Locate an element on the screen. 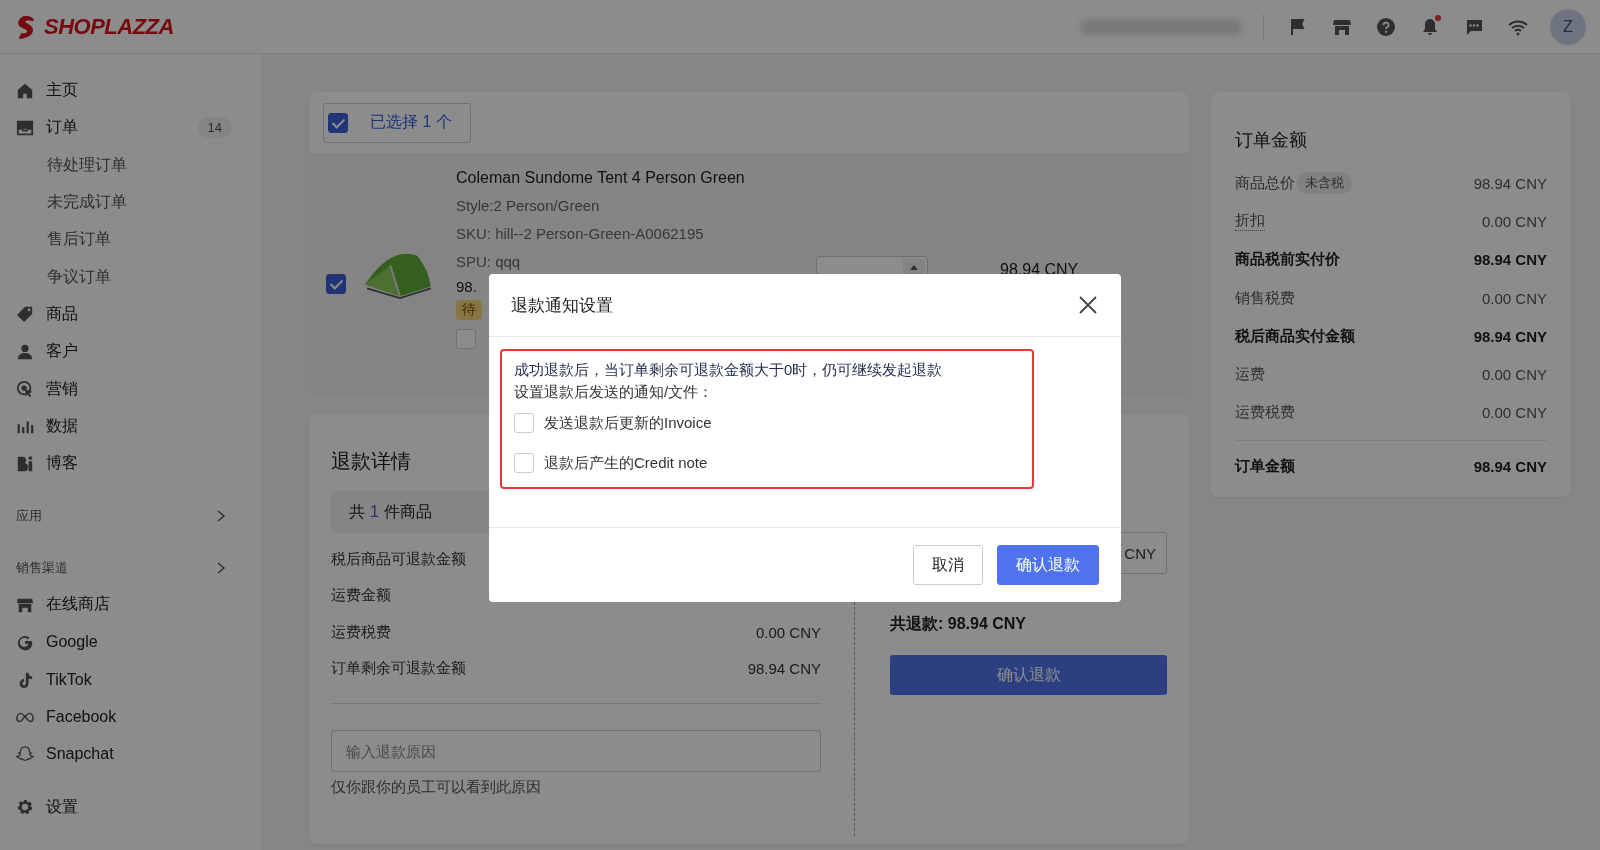  reason-field: 输入退款原因 is located at coordinates (576, 751).